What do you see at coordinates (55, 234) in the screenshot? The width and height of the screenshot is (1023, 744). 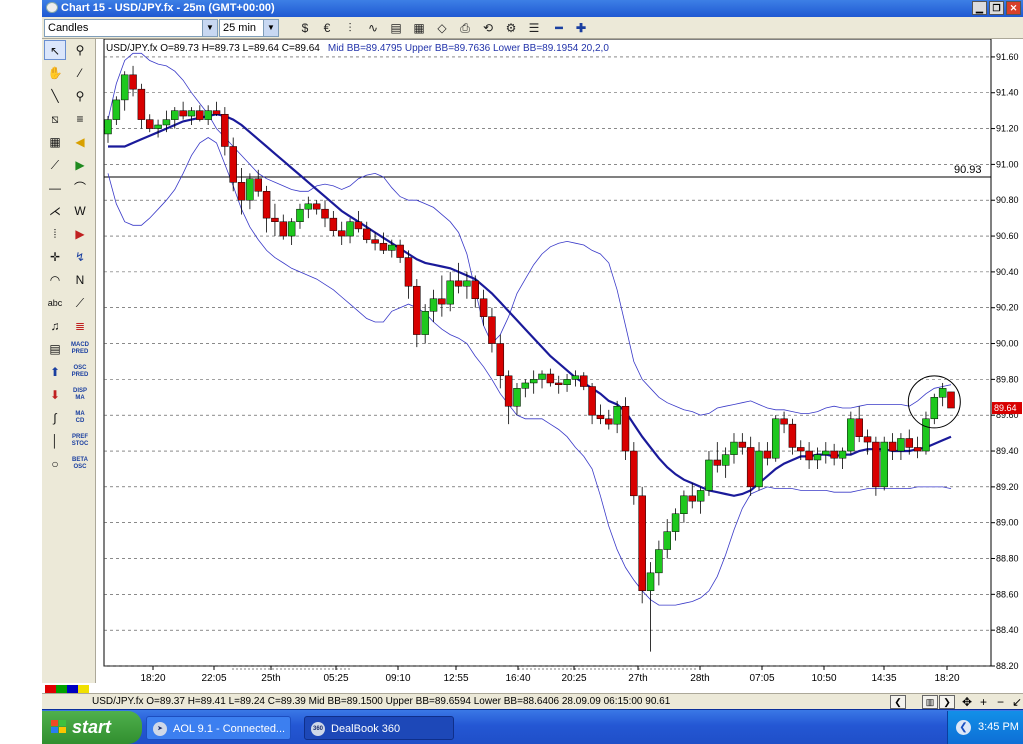 I see `fibonacci-icon: ⦙` at bounding box center [55, 234].